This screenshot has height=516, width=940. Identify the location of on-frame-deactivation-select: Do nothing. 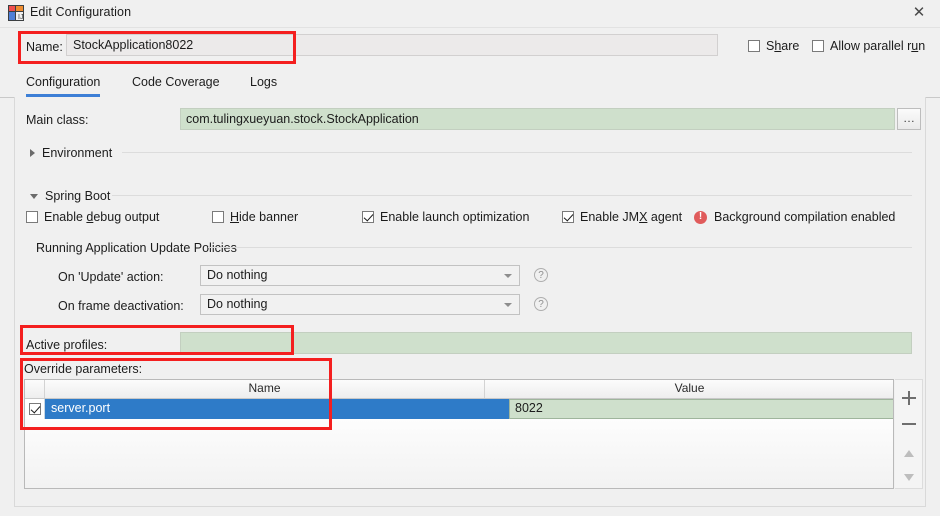
(360, 304).